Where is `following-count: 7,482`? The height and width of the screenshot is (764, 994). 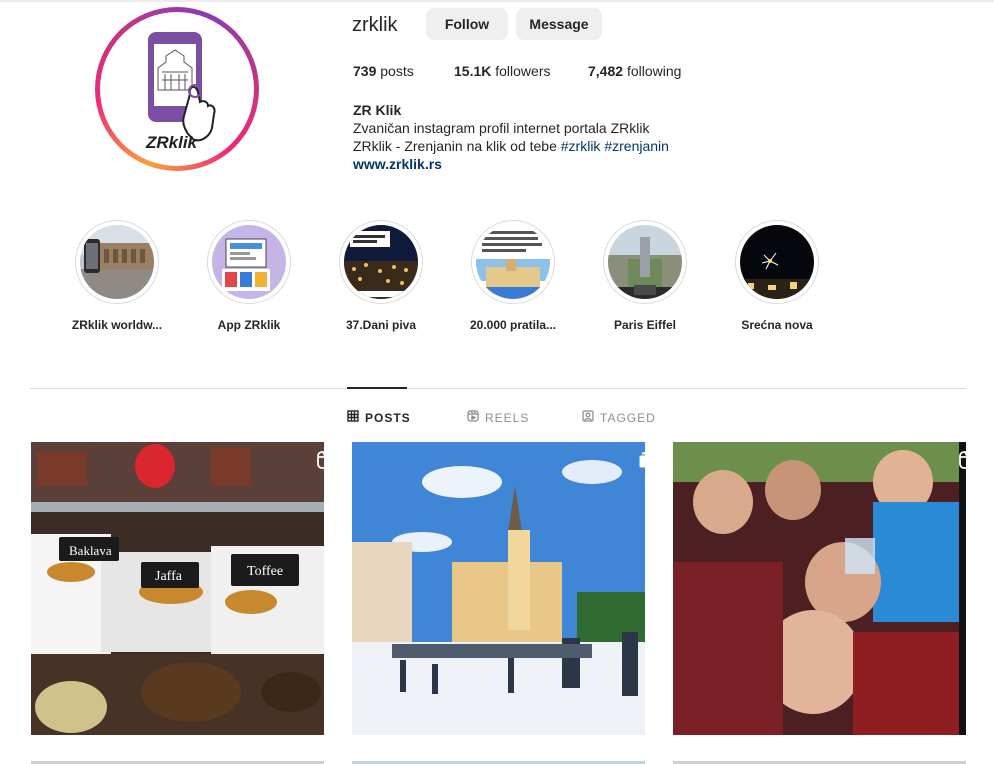 following-count: 7,482 is located at coordinates (606, 71).